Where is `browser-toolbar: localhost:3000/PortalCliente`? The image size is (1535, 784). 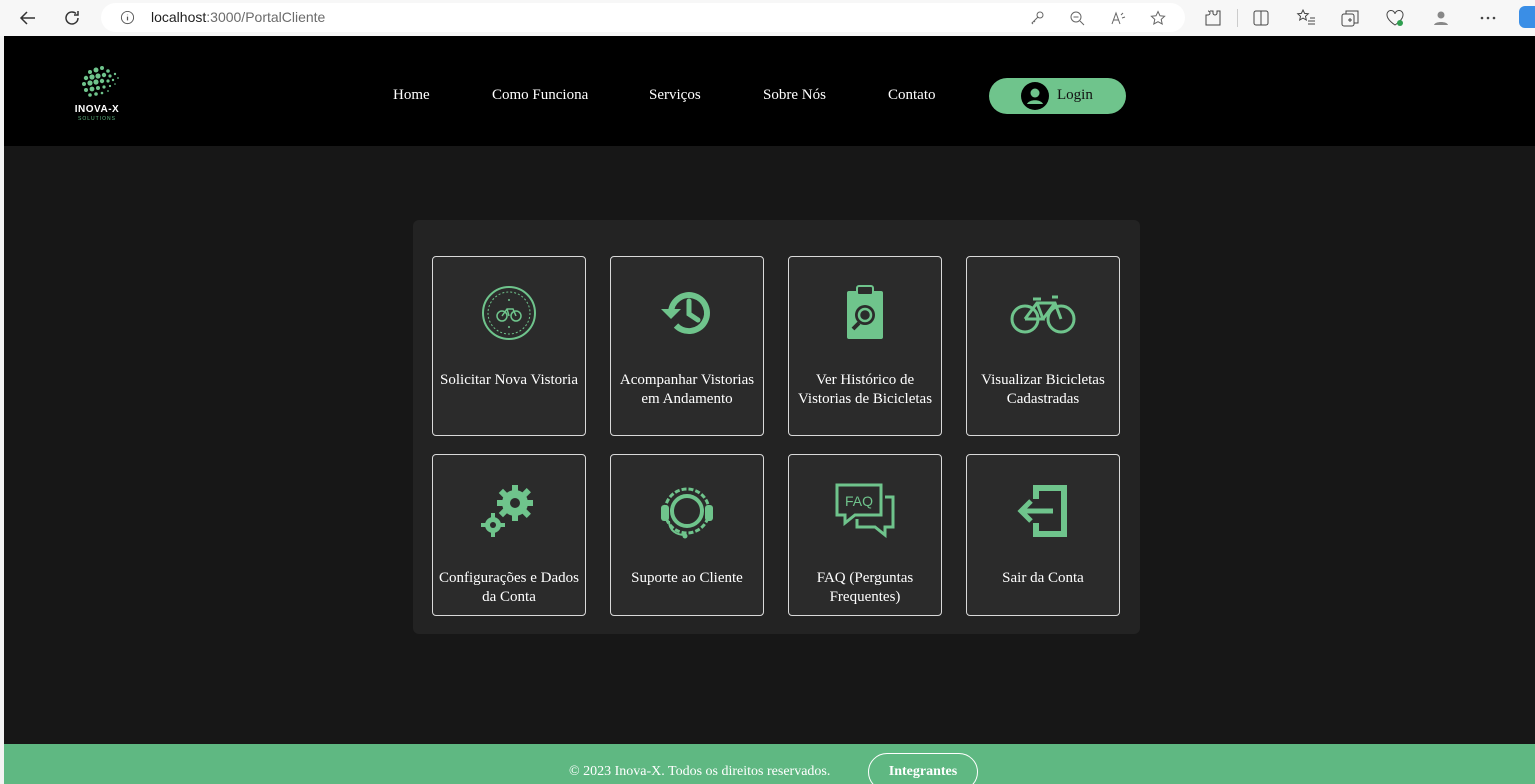
browser-toolbar: localhost:3000/PortalCliente is located at coordinates (767, 18).